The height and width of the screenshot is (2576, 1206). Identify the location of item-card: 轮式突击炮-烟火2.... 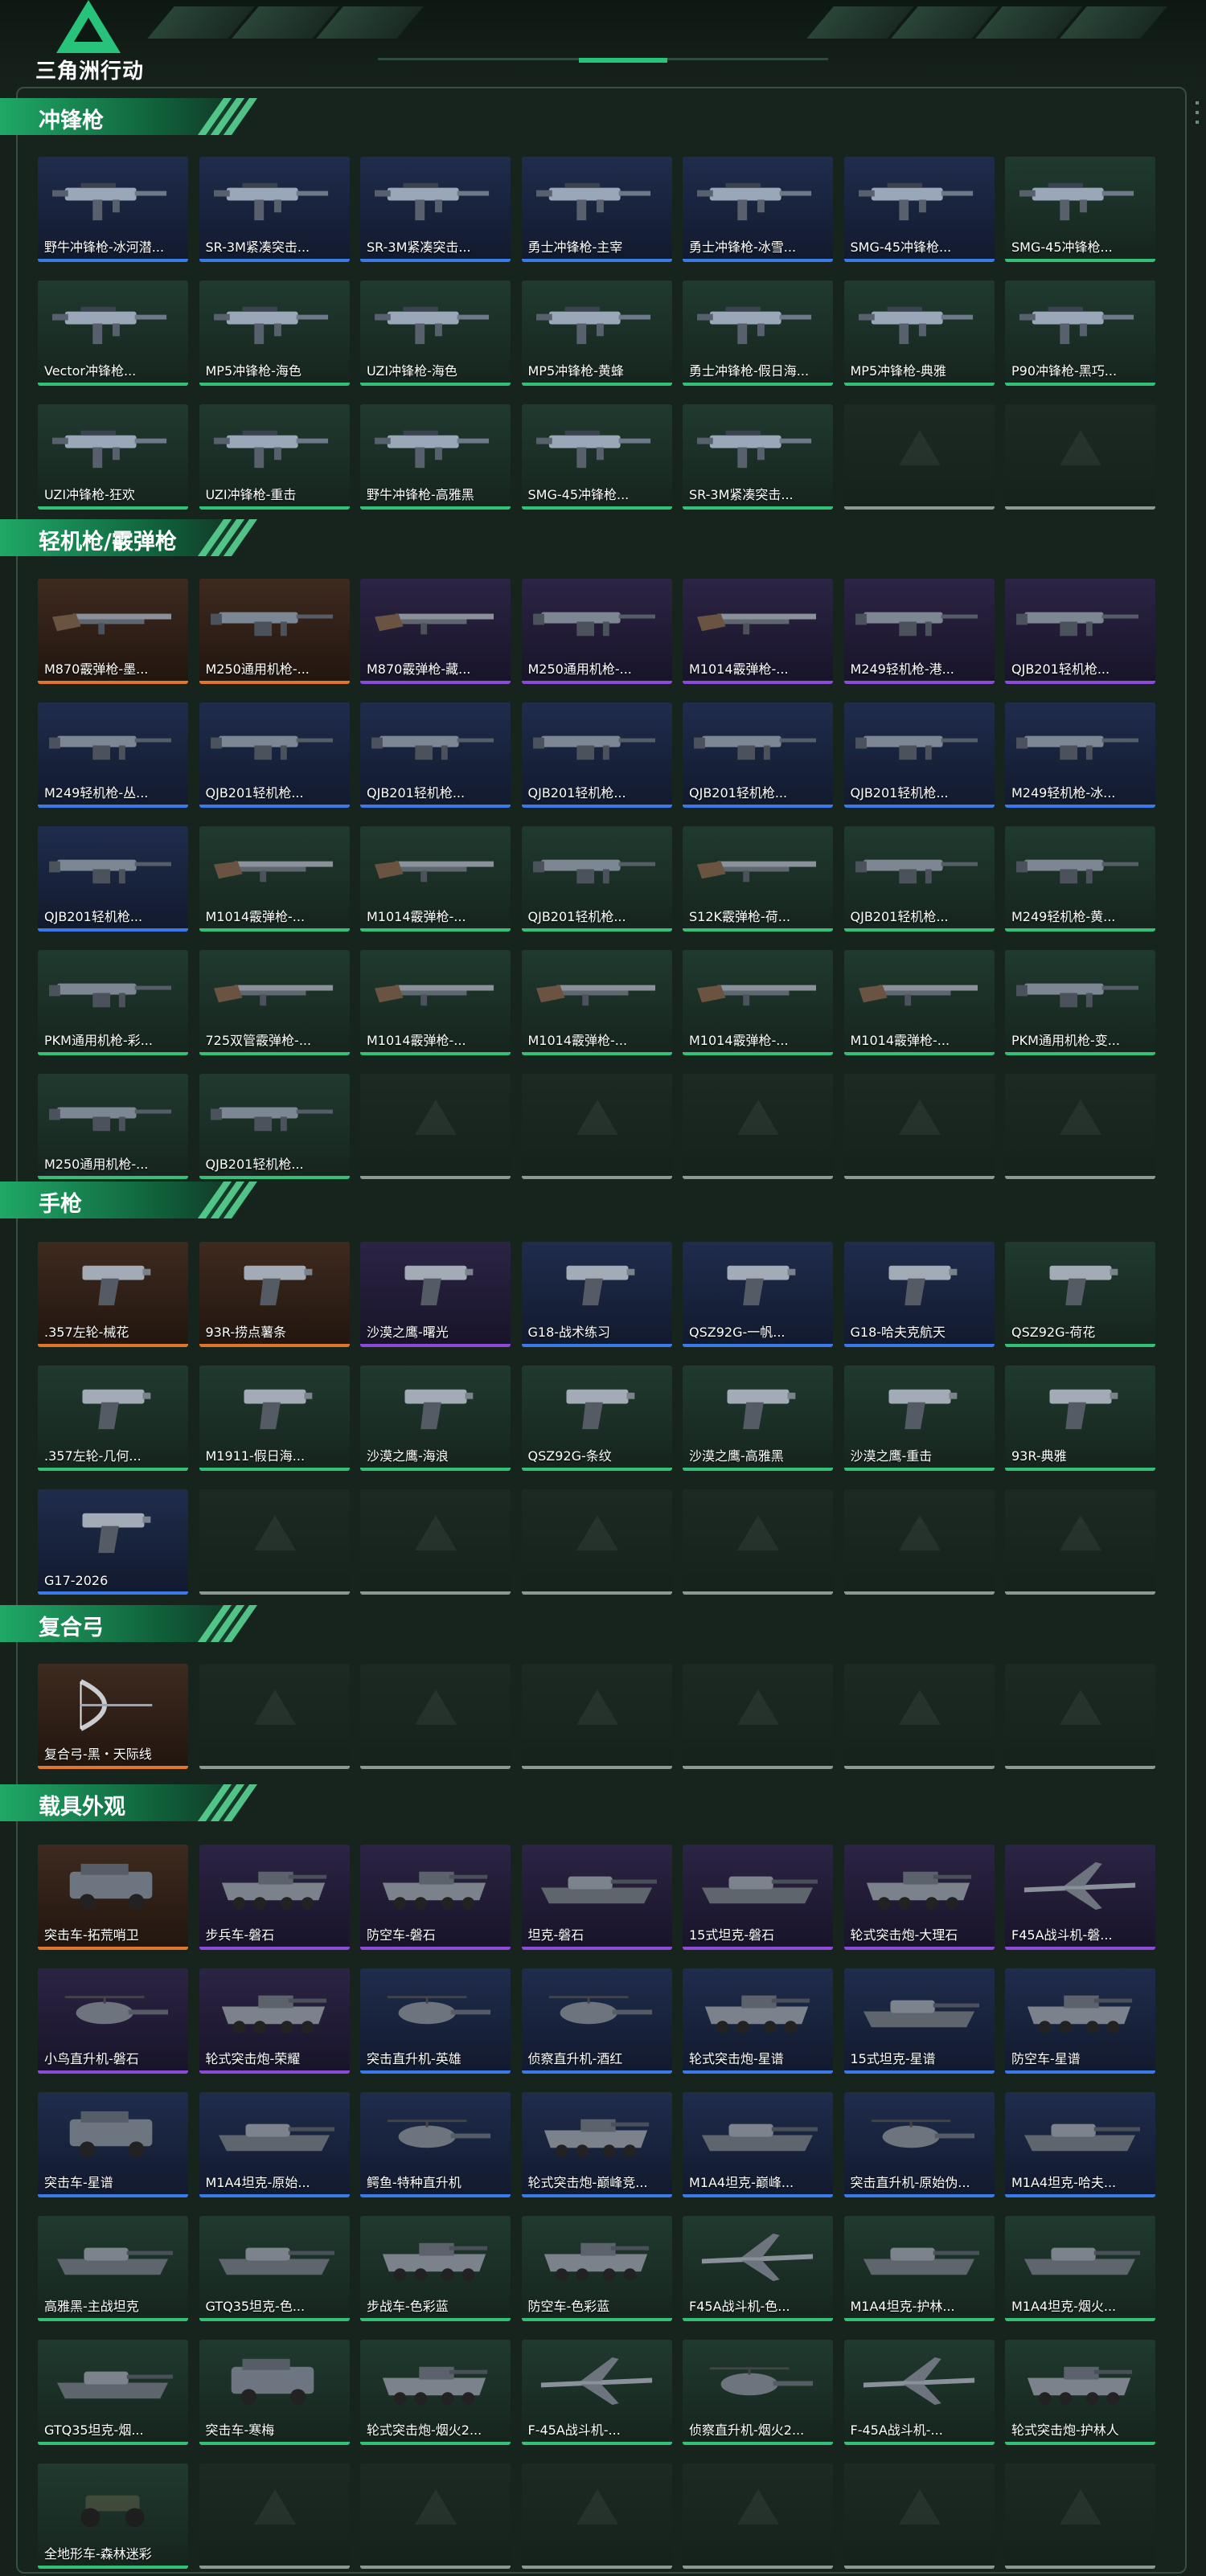
(435, 2392).